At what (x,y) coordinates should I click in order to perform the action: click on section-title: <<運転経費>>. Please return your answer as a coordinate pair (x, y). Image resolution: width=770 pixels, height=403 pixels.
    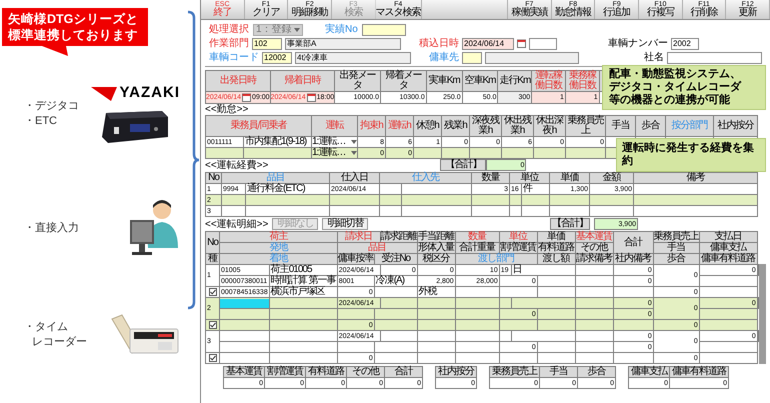
    Looking at the image, I should click on (236, 165).